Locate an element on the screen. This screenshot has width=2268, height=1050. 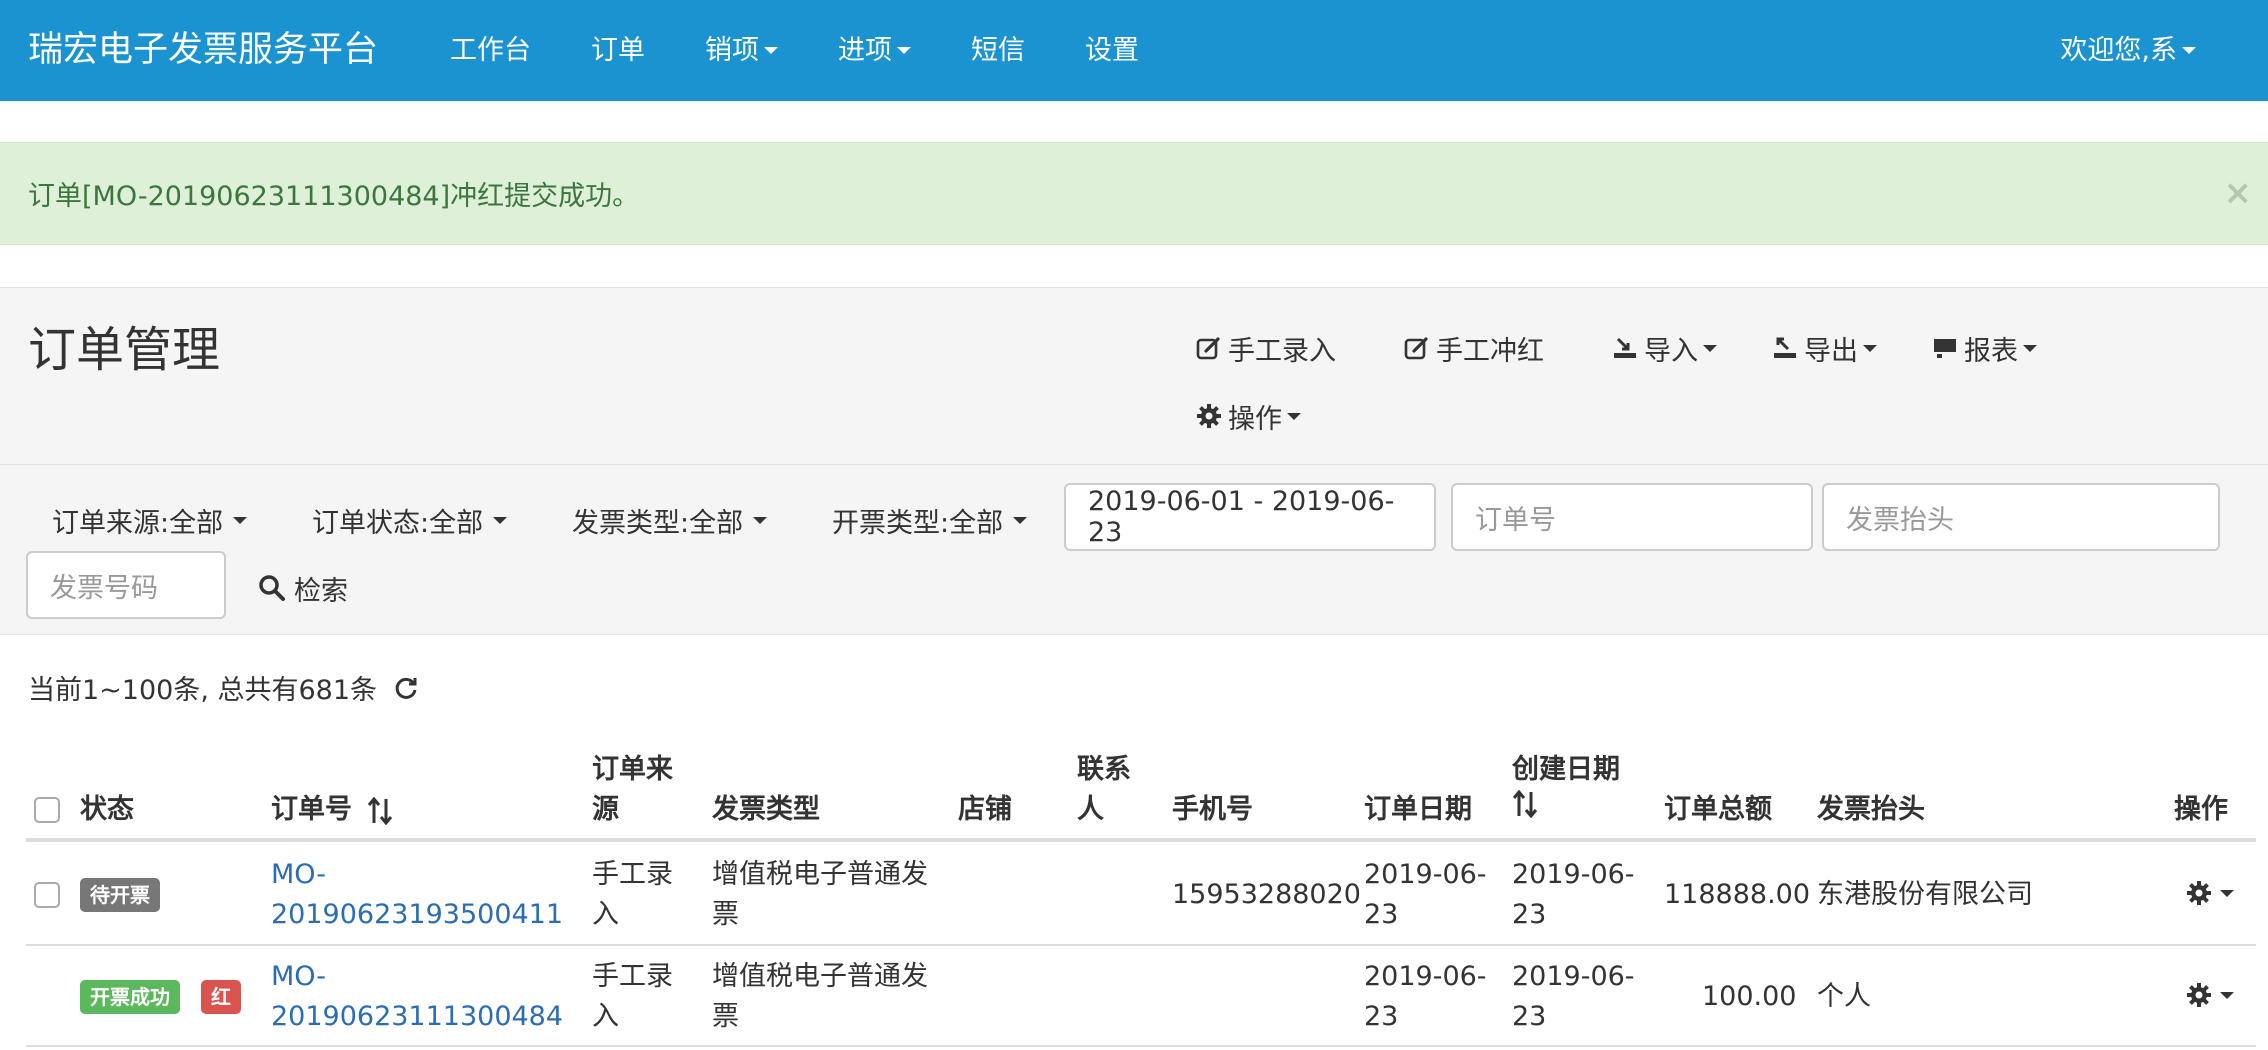
export-button: 导出 is located at coordinates (1824, 348).